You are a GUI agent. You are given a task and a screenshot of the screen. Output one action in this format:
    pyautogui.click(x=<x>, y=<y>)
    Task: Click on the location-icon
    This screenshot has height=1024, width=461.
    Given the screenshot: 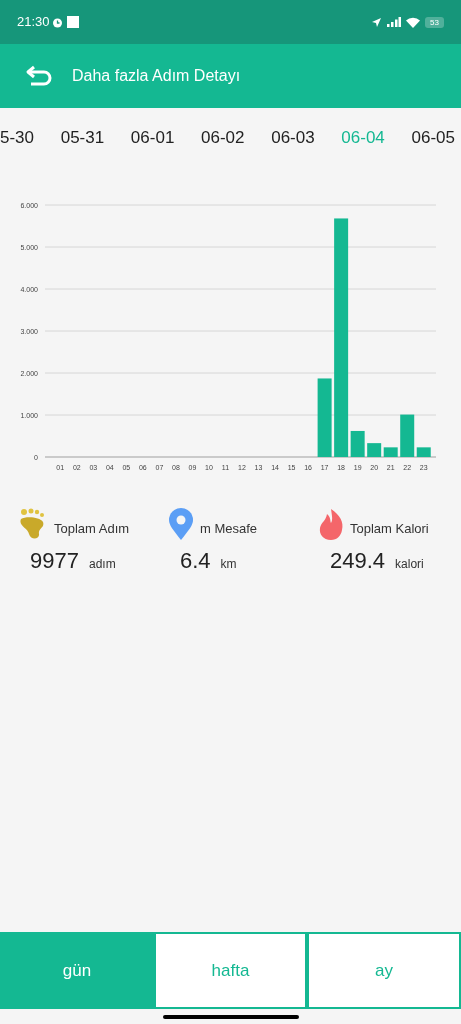 What is the action you would take?
    pyautogui.click(x=377, y=22)
    